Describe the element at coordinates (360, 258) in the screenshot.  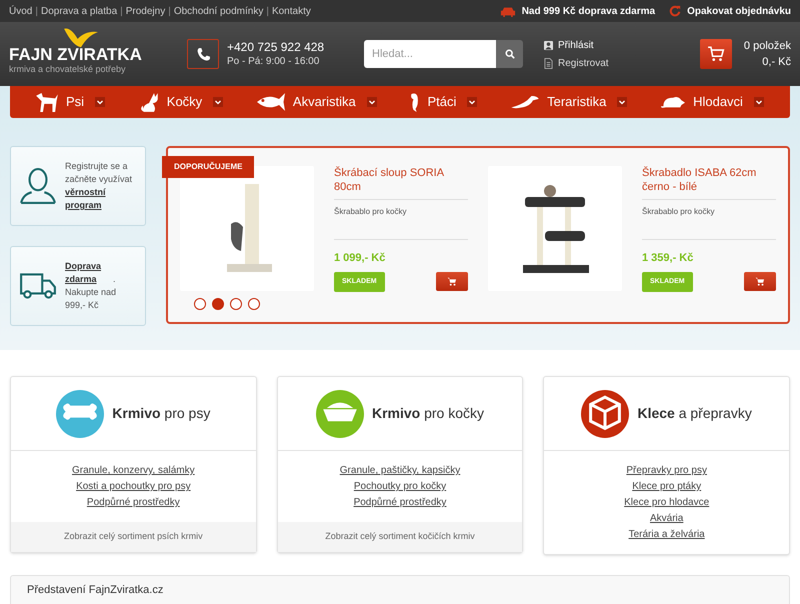
I see `product-price: 1 099,- Kč` at that location.